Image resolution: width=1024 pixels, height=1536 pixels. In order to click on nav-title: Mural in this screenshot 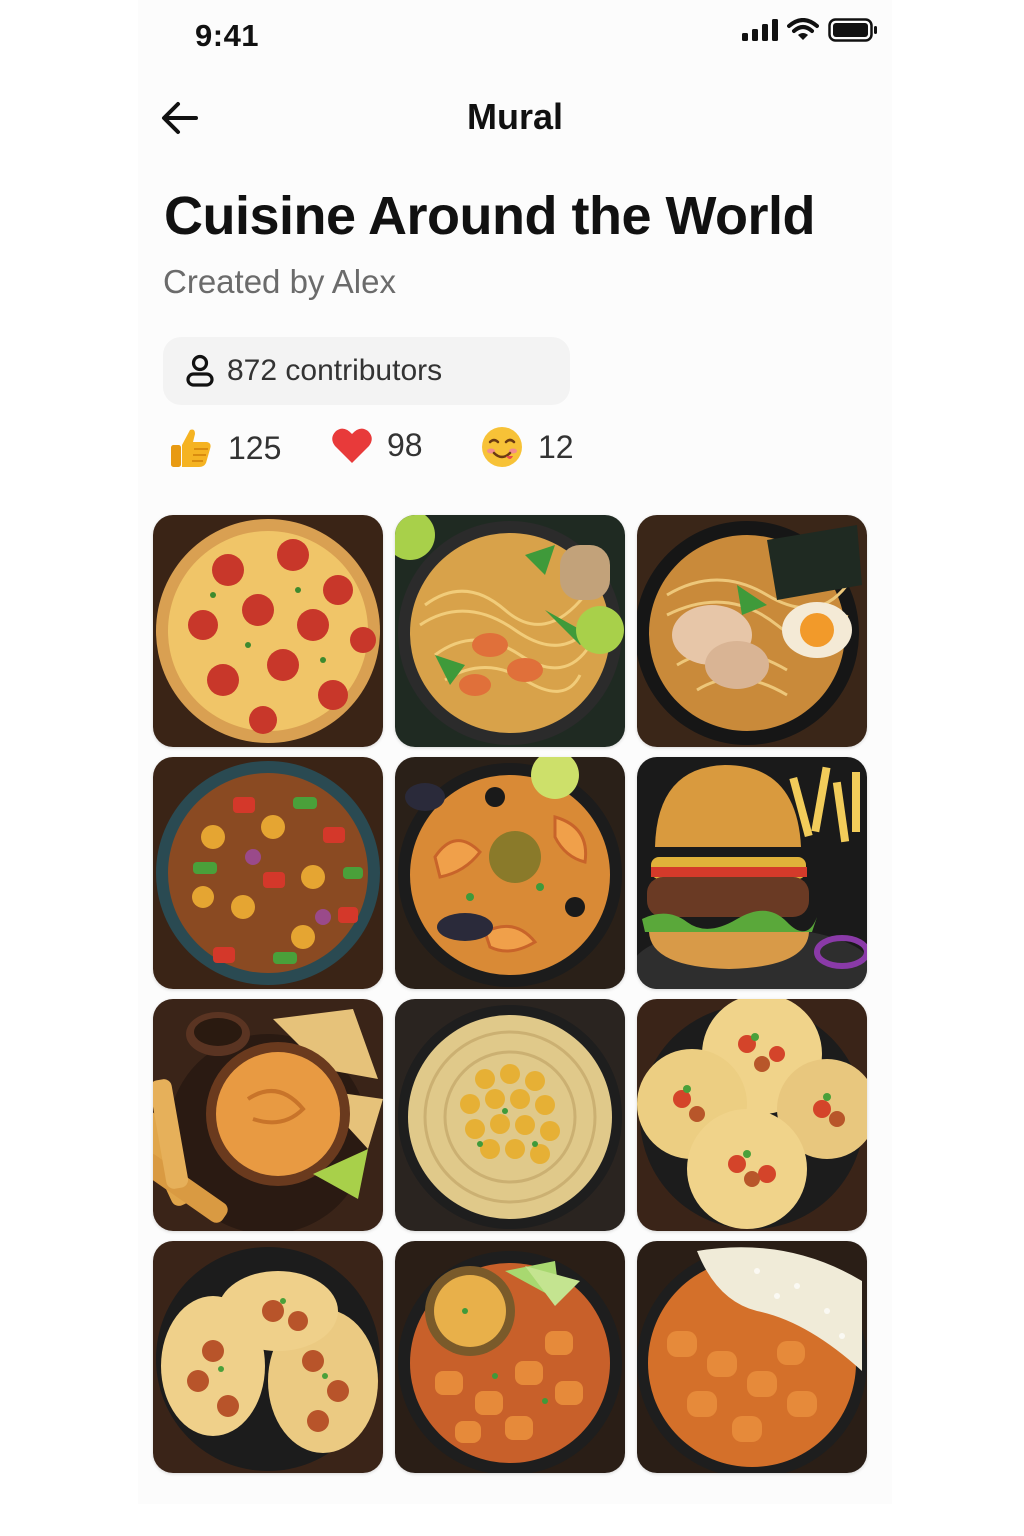, I will do `click(514, 116)`.